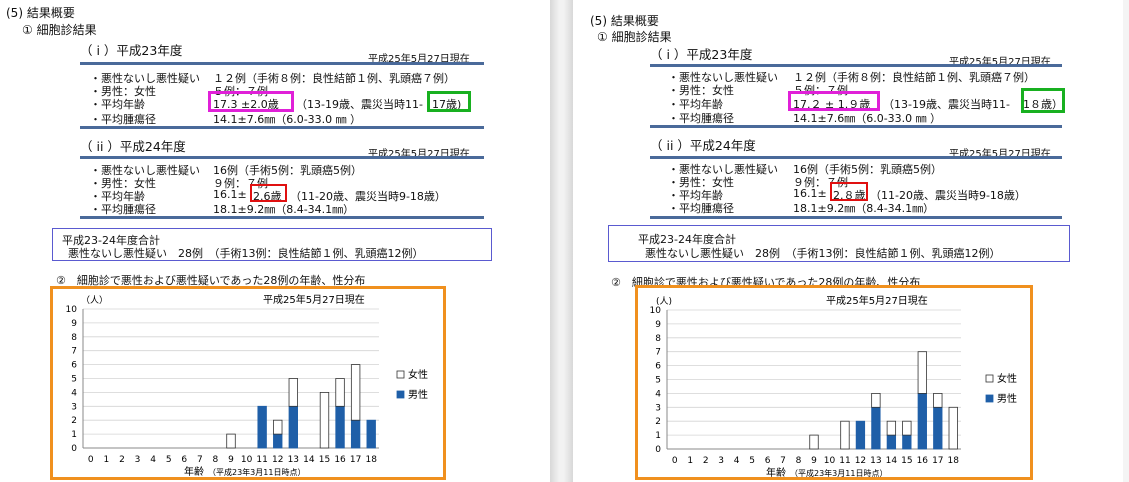 This screenshot has height=482, width=1129. I want to click on h23-rule-top, so click(282, 63).